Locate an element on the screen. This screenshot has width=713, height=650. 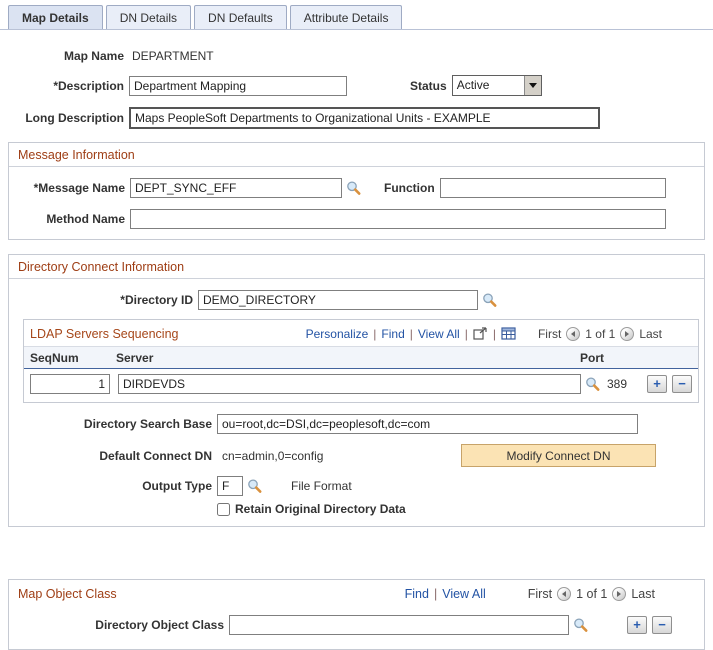
long-description-input is located at coordinates (364, 118).